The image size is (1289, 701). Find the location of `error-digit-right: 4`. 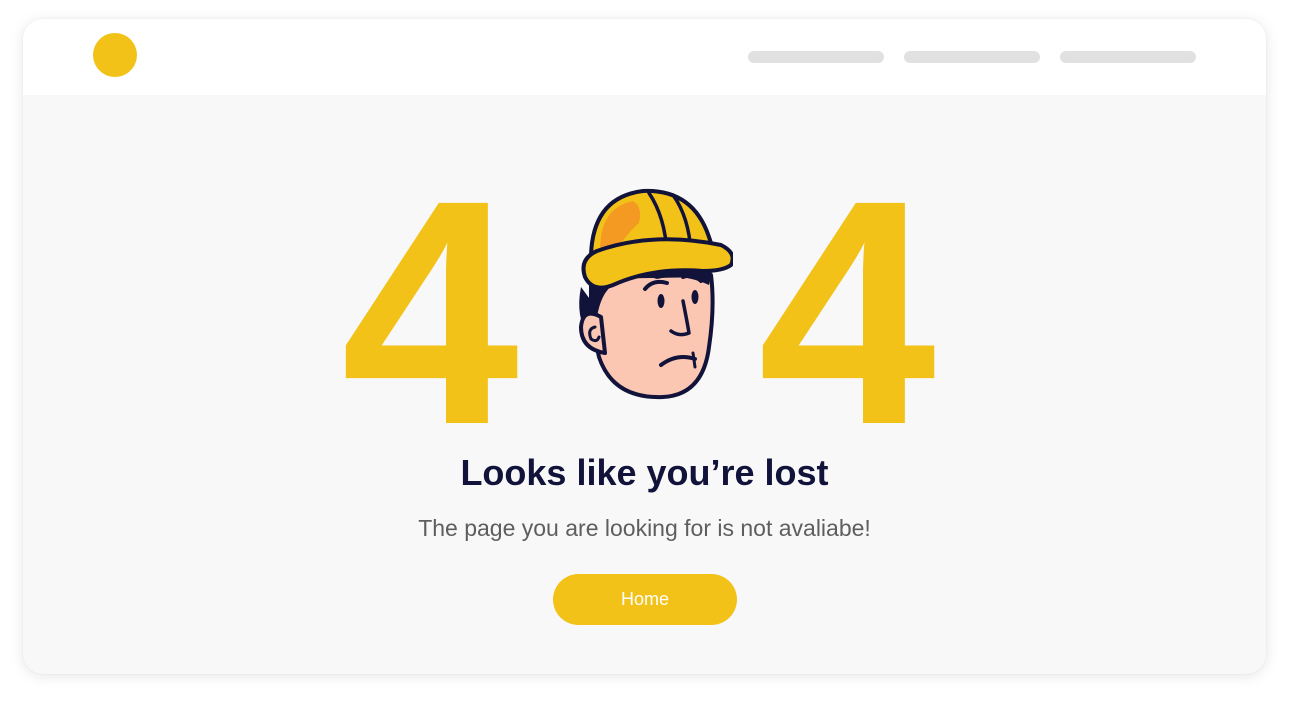

error-digit-right: 4 is located at coordinates (847, 312).